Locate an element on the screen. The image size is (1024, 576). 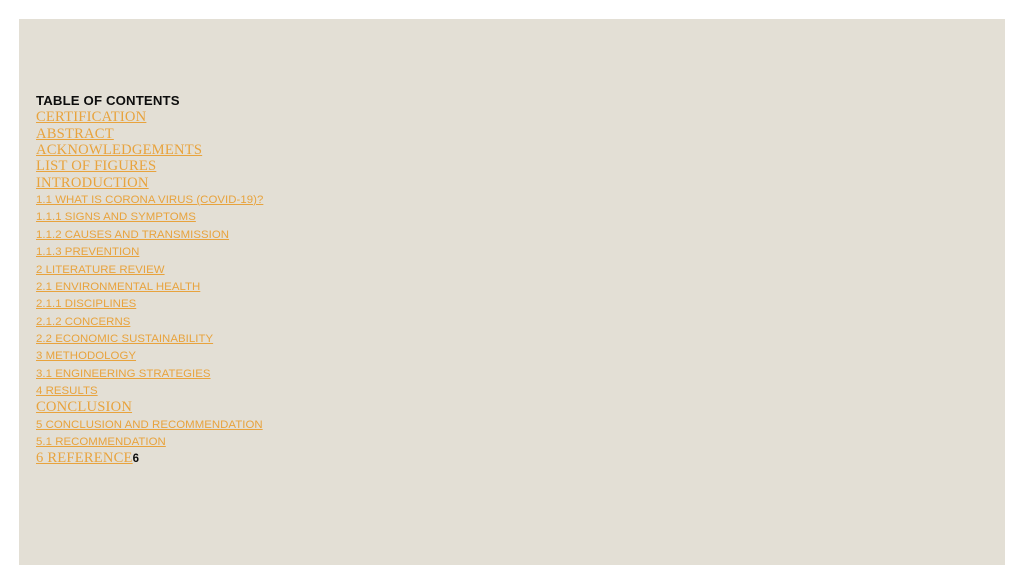
toc-link: 1.1.3 PREVENTION is located at coordinates (87, 252).